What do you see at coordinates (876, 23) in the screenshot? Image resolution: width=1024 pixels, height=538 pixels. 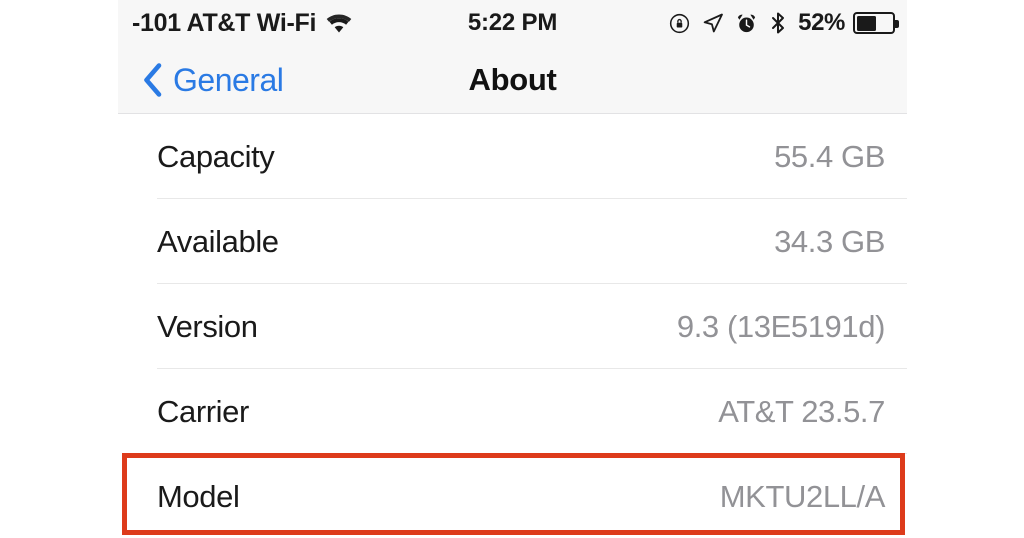 I see `battery-icon` at bounding box center [876, 23].